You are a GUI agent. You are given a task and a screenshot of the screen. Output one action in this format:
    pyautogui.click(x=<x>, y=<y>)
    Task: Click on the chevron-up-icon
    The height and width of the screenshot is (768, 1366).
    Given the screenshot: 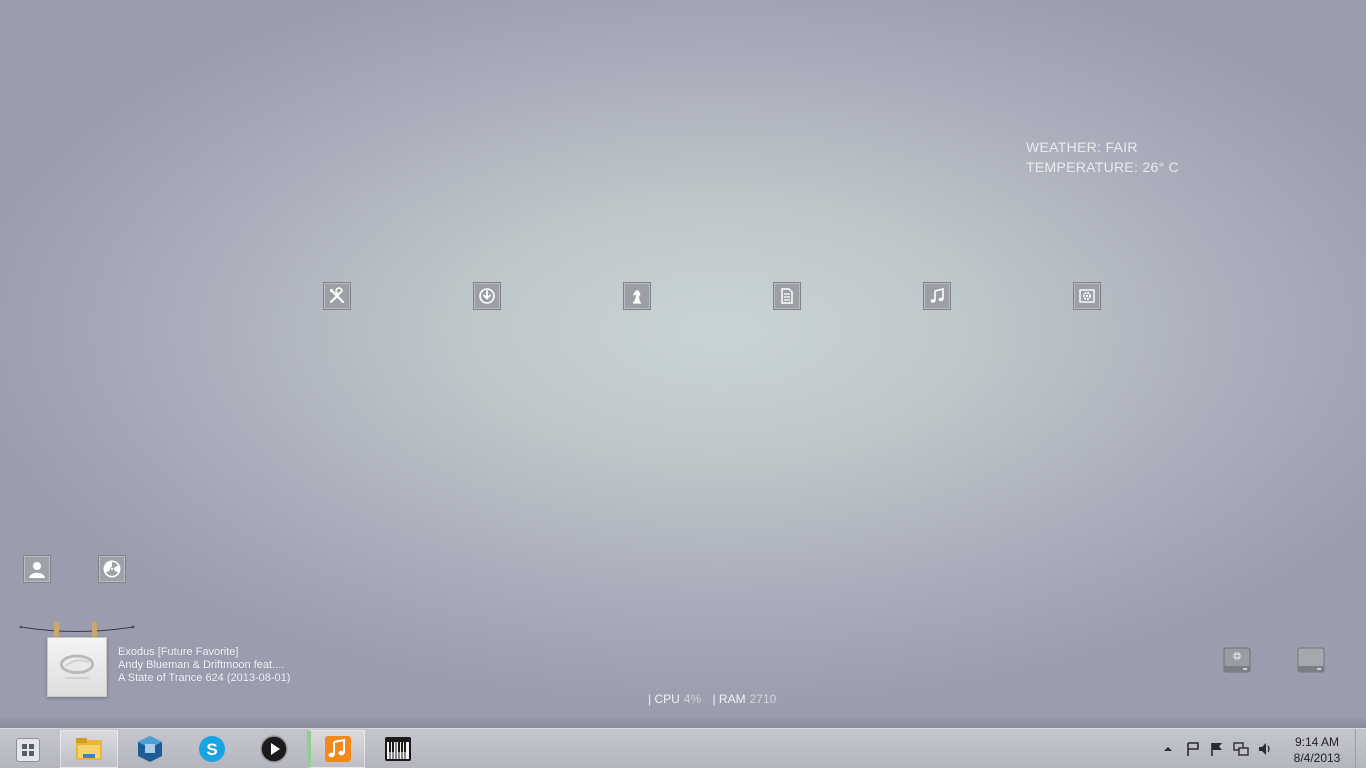 What is the action you would take?
    pyautogui.click(x=1168, y=749)
    